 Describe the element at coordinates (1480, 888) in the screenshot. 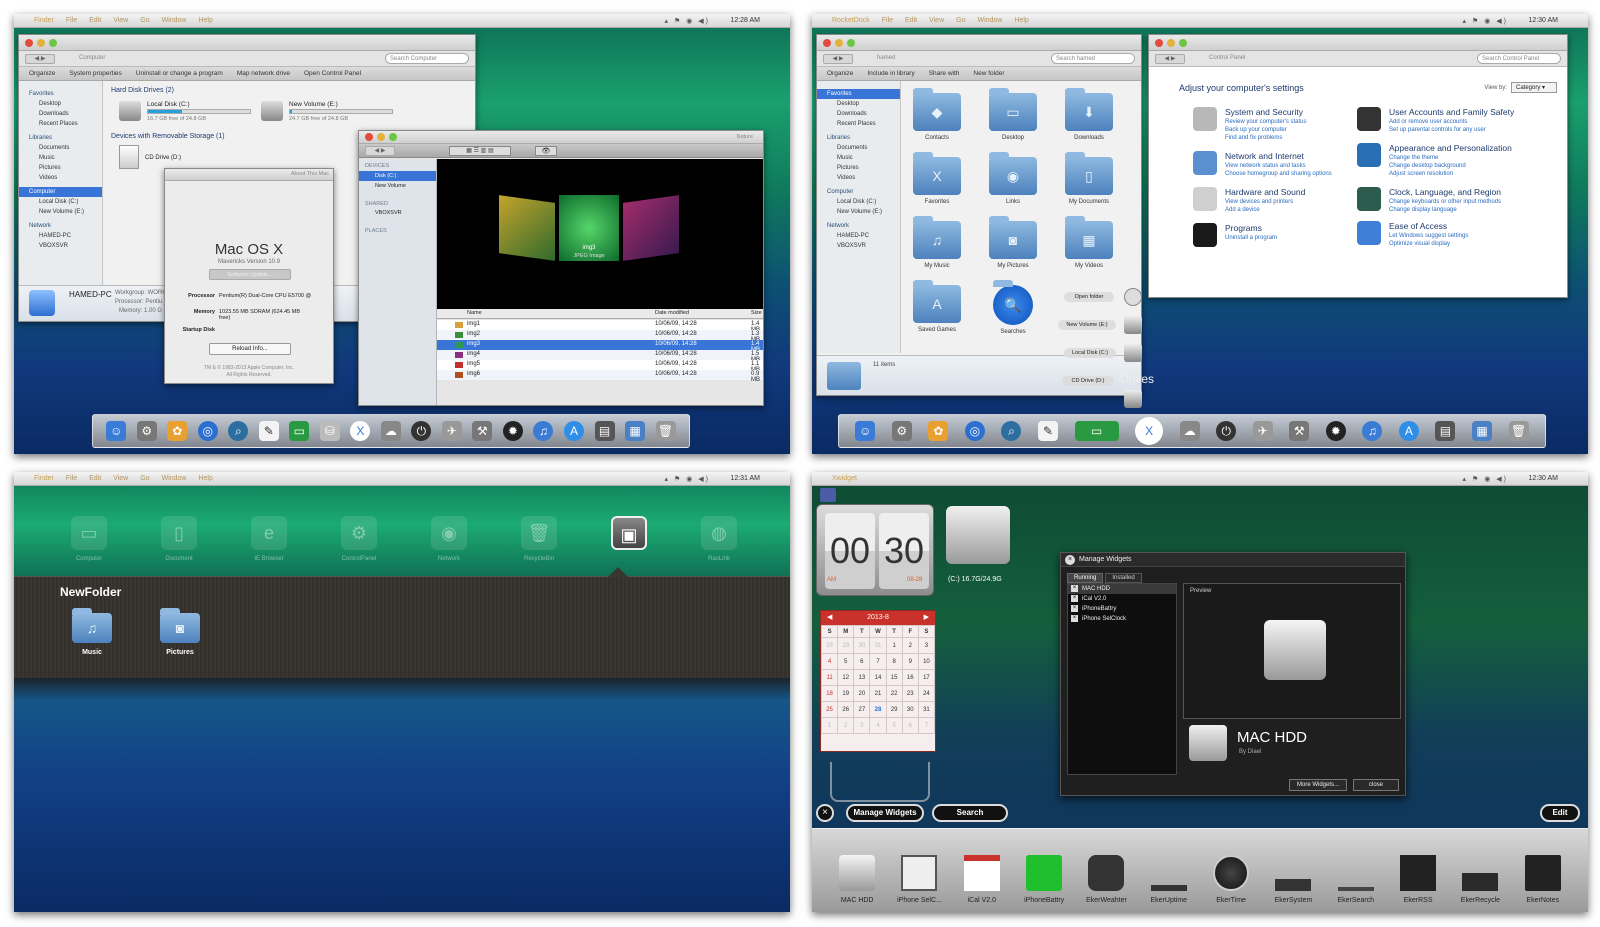

I see `gallery-widget: EkerRecycle` at that location.